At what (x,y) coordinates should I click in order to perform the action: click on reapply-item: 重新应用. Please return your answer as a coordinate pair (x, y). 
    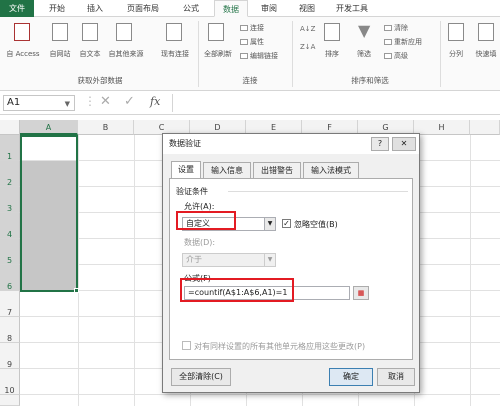
    Looking at the image, I should click on (403, 42).